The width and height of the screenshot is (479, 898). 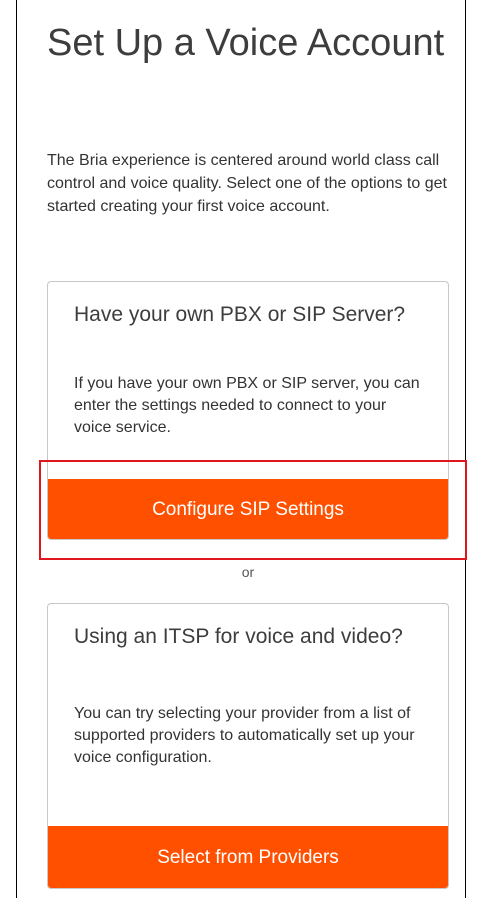 What do you see at coordinates (248, 857) in the screenshot?
I see `select-from-providers-button: Select from Providers` at bounding box center [248, 857].